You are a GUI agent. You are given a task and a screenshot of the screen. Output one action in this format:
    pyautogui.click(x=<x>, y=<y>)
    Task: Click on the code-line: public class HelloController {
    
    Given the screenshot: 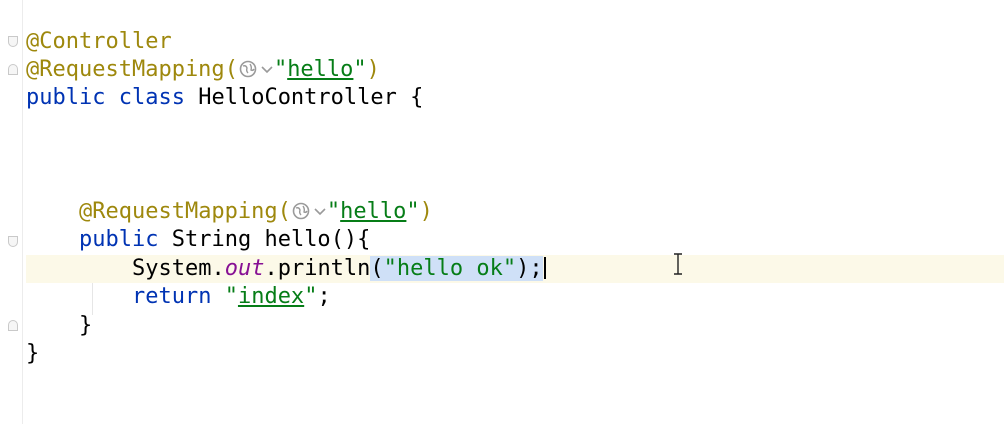 What is the action you would take?
    pyautogui.click(x=515, y=98)
    